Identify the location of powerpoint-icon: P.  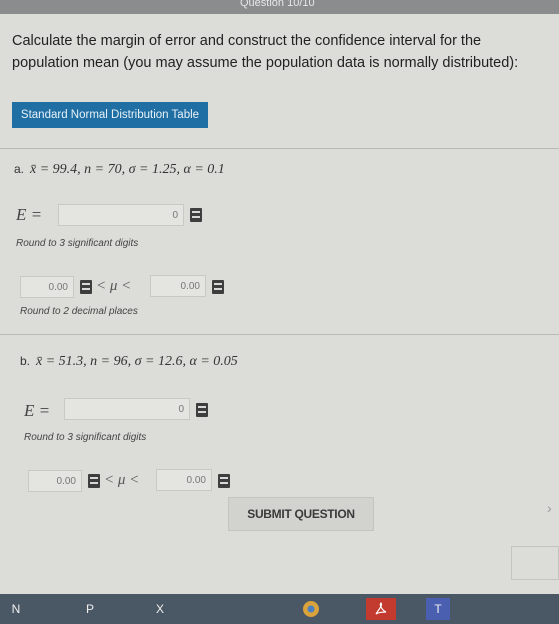
(90, 609).